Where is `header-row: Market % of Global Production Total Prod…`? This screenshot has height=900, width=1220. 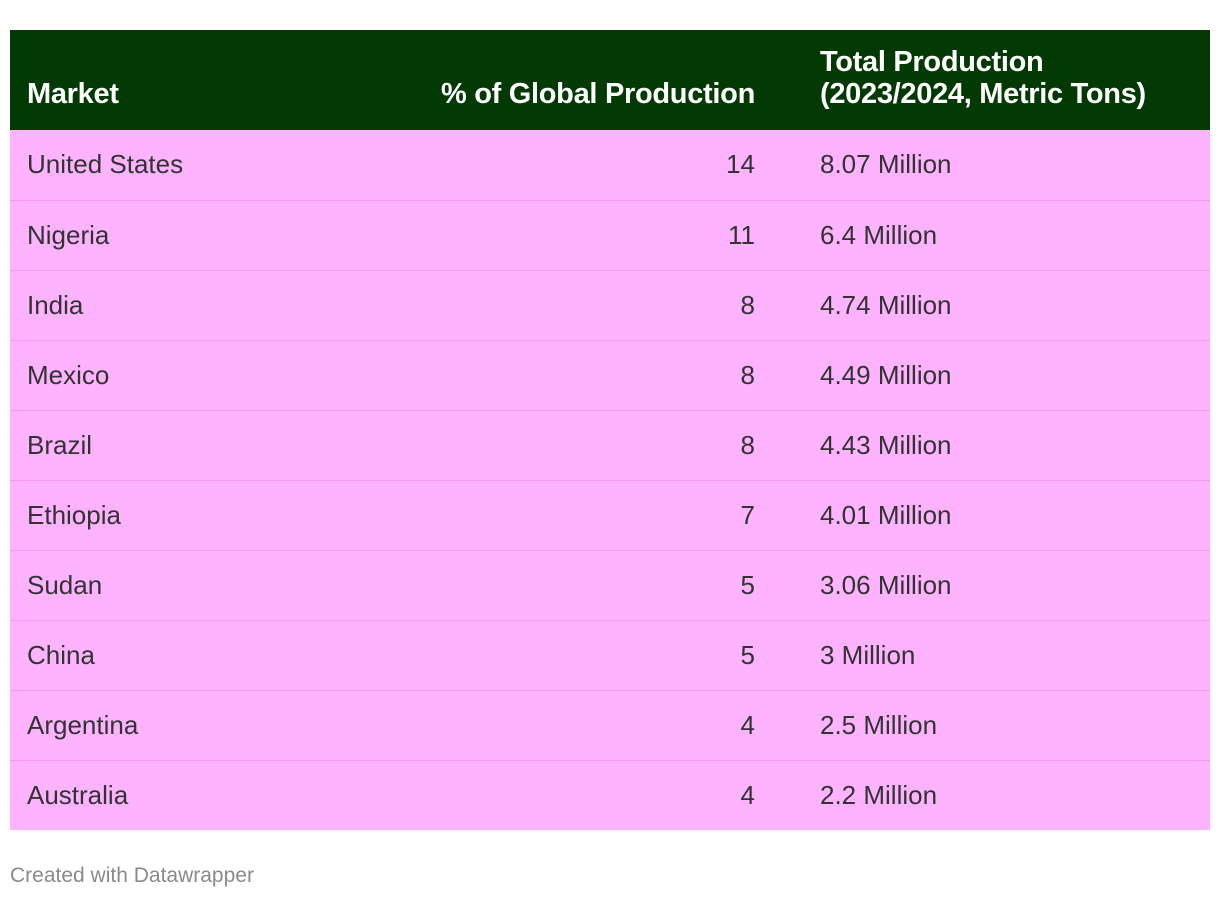 header-row: Market % of Global Production Total Prod… is located at coordinates (610, 80).